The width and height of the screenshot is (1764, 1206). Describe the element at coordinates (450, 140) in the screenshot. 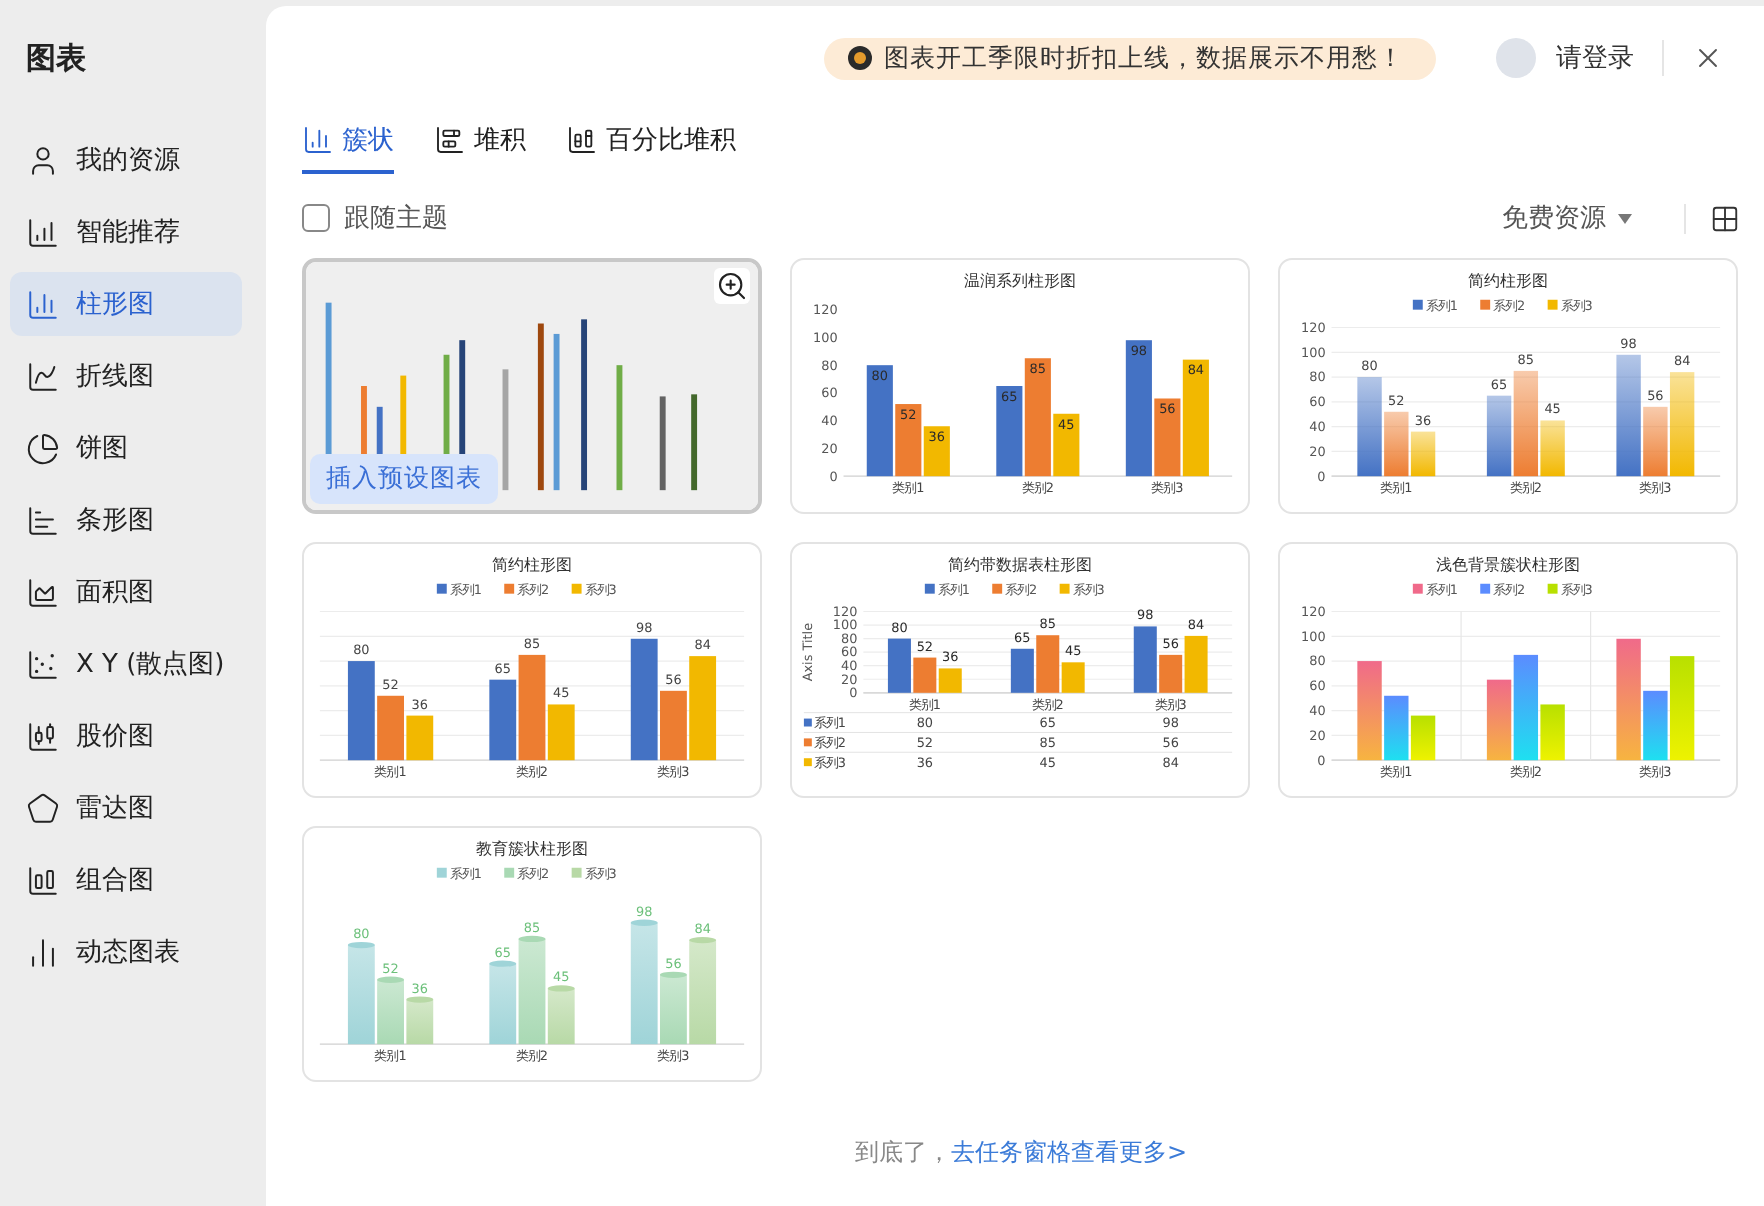

I see `stacked-bar-icon` at that location.